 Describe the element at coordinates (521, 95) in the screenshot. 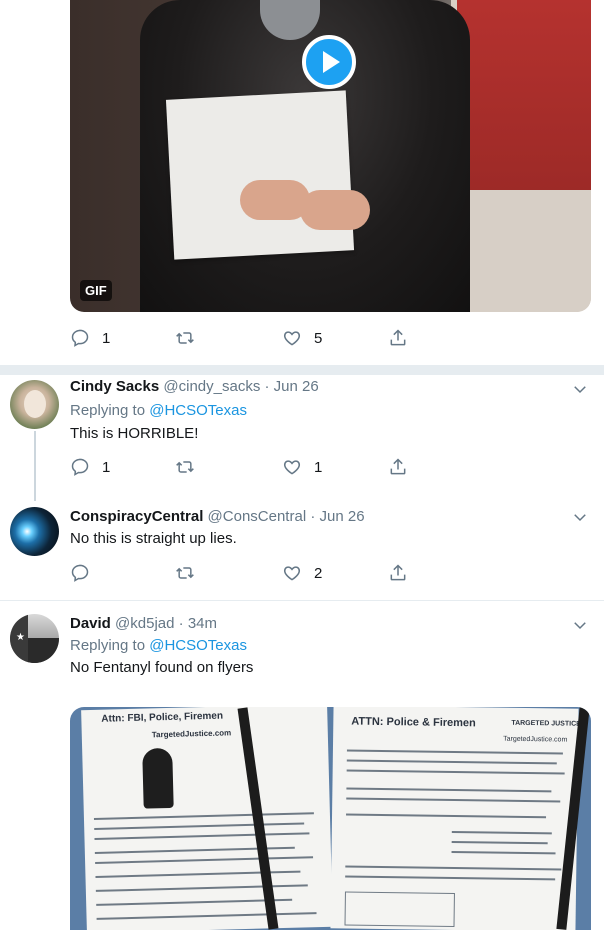

I see `wall-background` at that location.